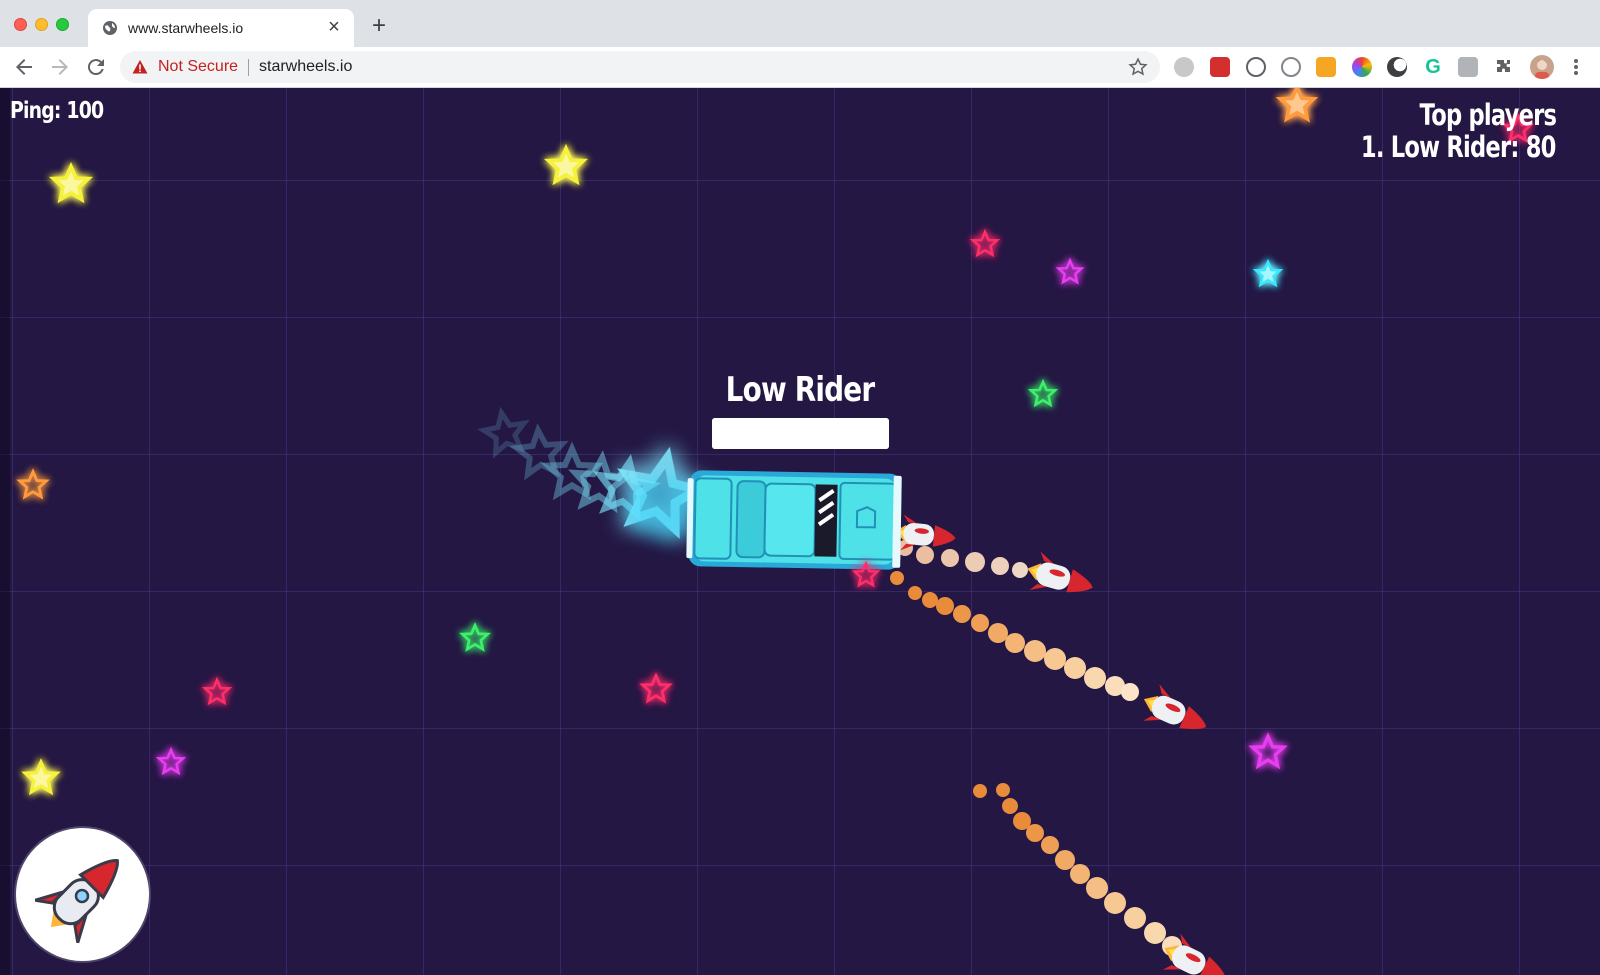 Image resolution: width=1600 pixels, height=975 pixels. What do you see at coordinates (110, 28) in the screenshot?
I see `globe-icon` at bounding box center [110, 28].